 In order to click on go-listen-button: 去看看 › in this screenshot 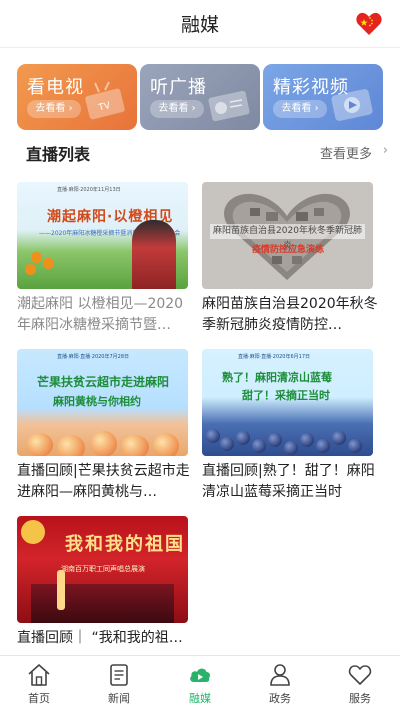, I will do `click(177, 109)`.